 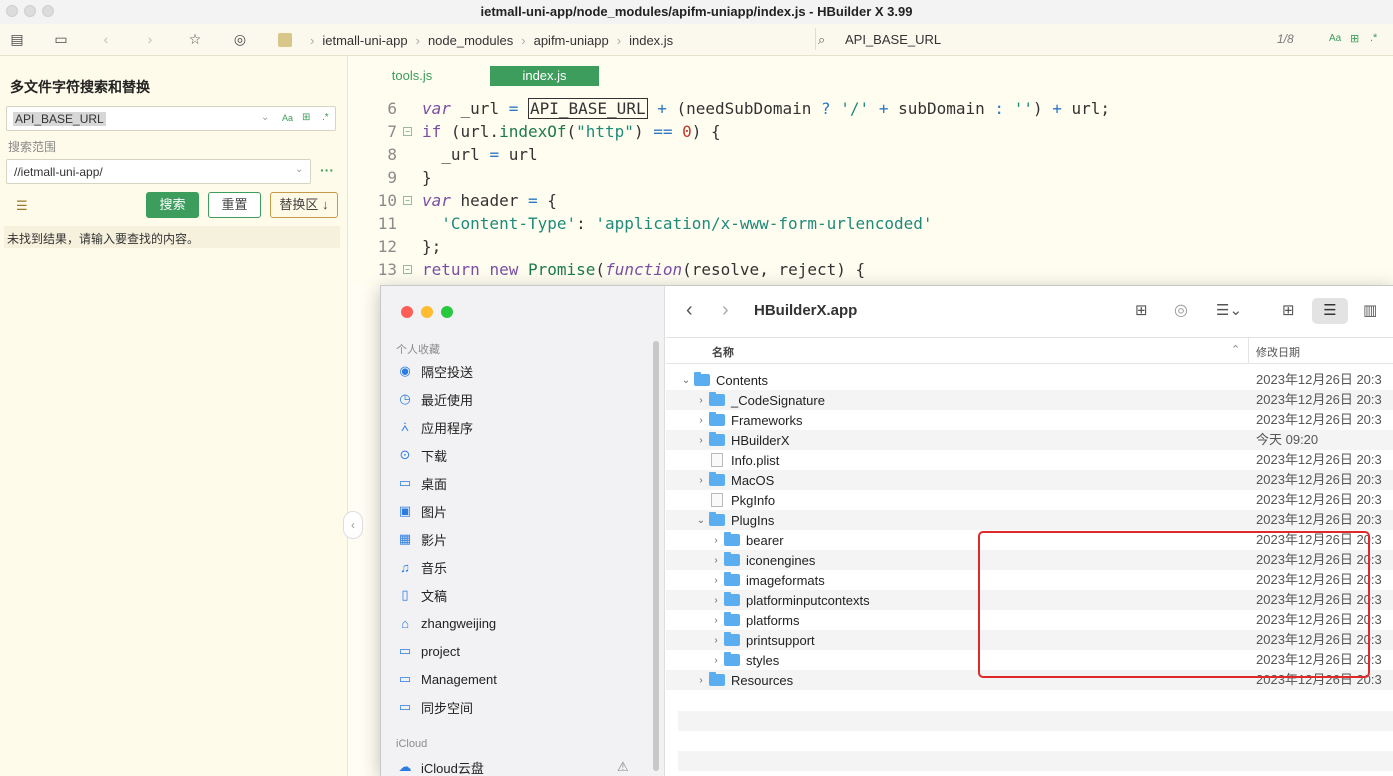 I want to click on group-menu-icon: ☰⌄, so click(x=1229, y=310).